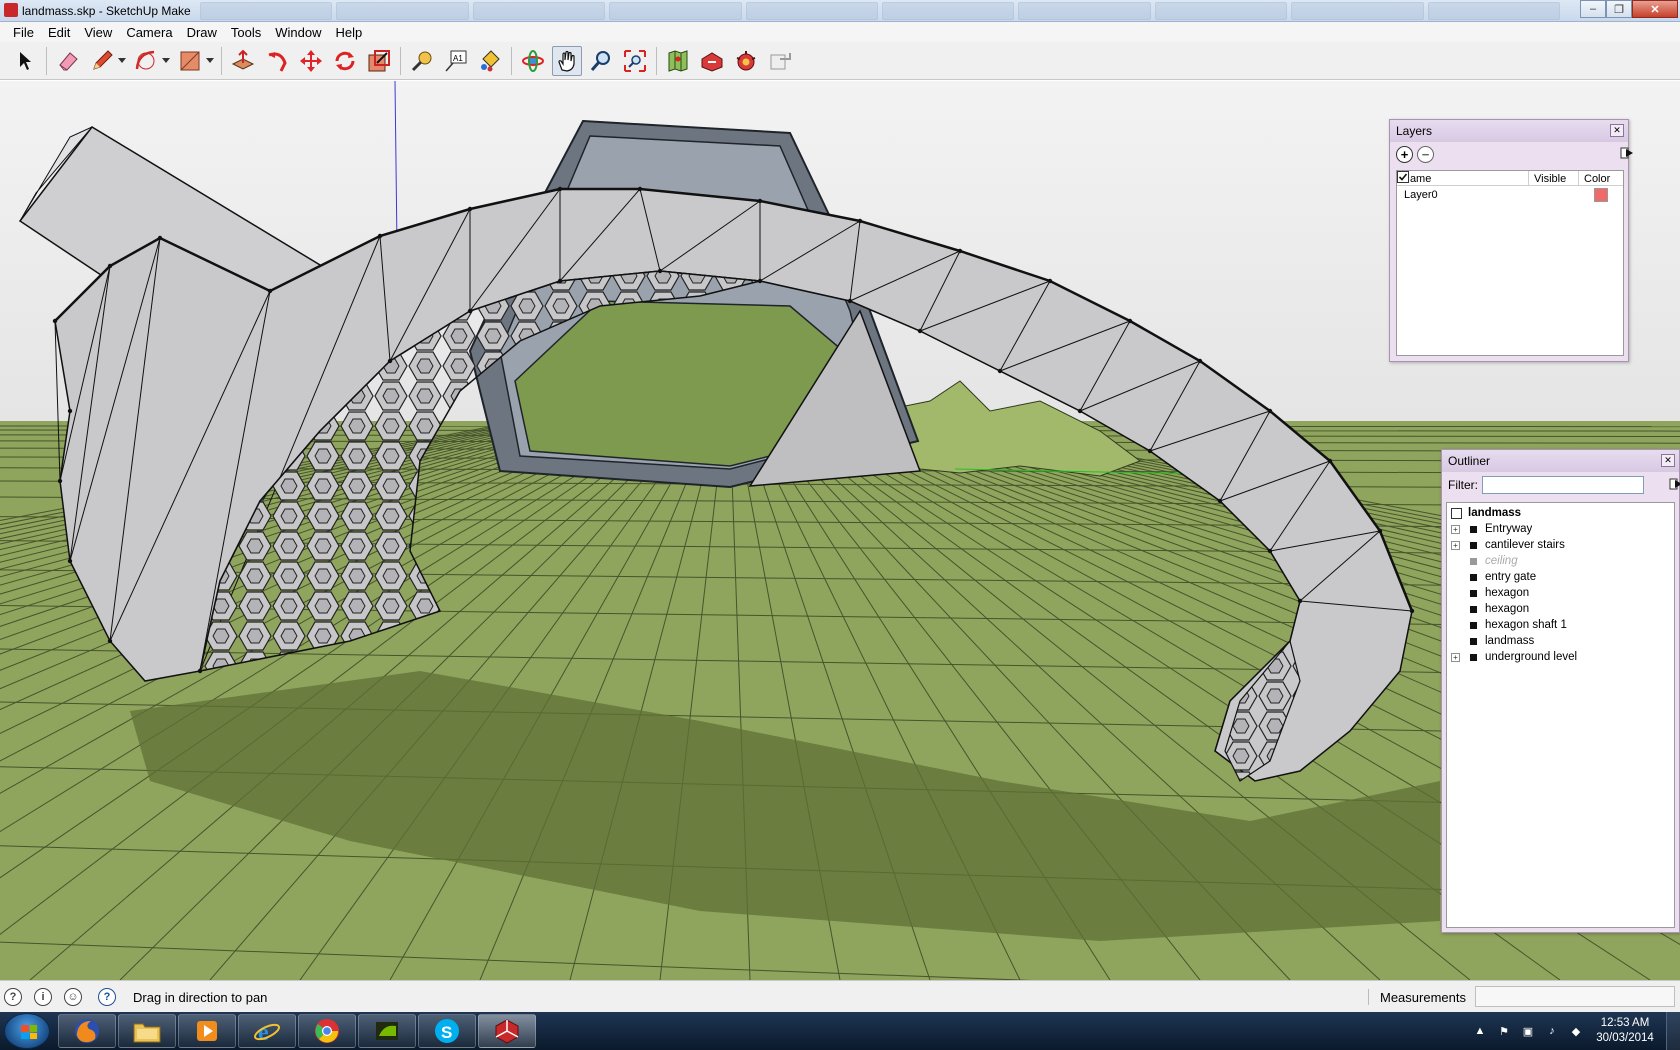 The height and width of the screenshot is (1050, 1680). Describe the element at coordinates (122, 61) in the screenshot. I see `line-tool-dropdown` at that location.